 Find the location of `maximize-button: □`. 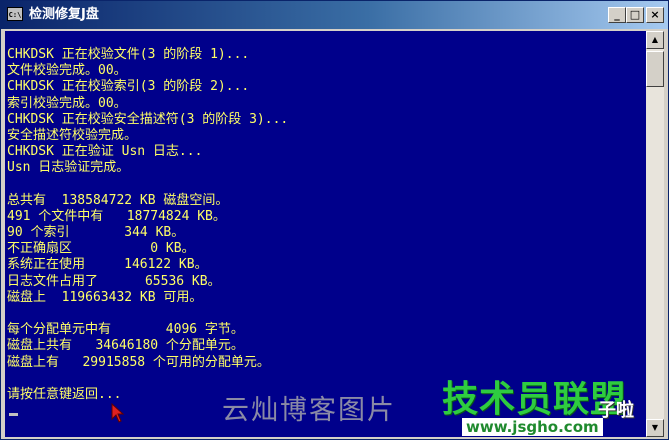

maximize-button: □ is located at coordinates (635, 15).